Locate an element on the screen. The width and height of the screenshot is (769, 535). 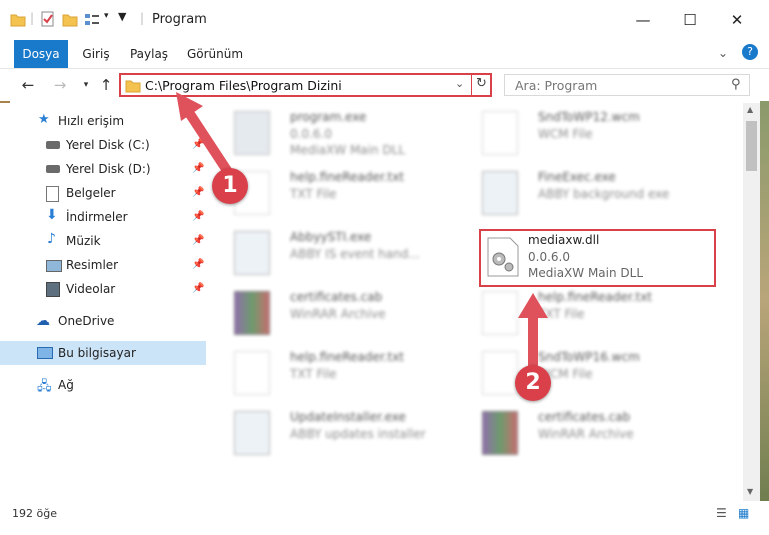
details-view-icon: ☰ is located at coordinates (721, 513).